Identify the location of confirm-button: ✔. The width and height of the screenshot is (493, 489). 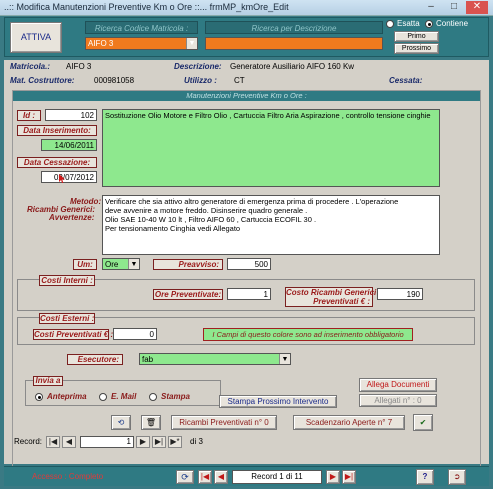
(423, 422).